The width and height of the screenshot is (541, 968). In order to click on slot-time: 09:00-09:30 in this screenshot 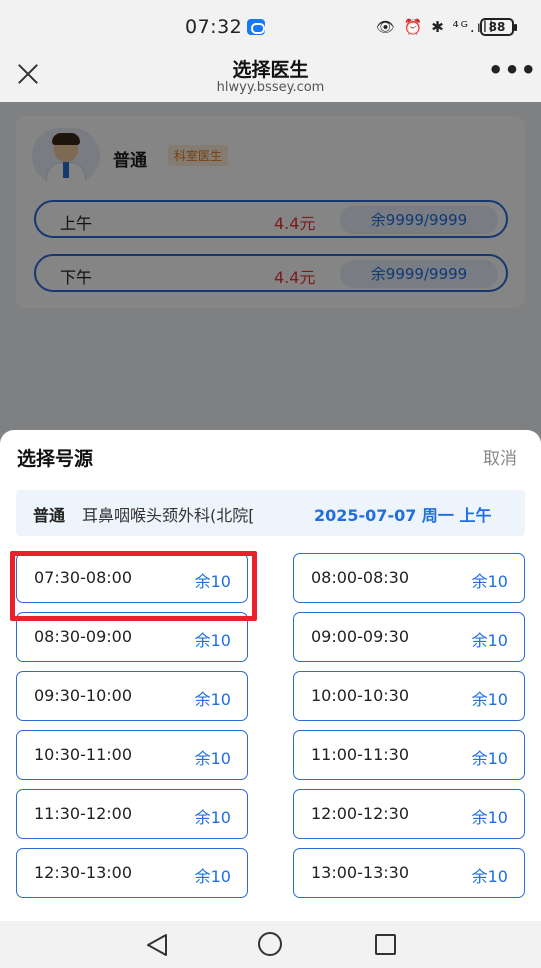, I will do `click(360, 636)`.